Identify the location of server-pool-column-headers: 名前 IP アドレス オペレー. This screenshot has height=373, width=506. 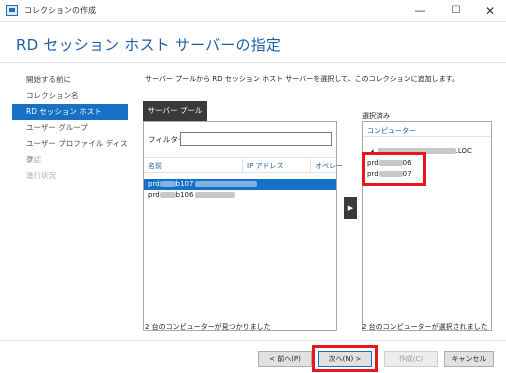
(243, 165).